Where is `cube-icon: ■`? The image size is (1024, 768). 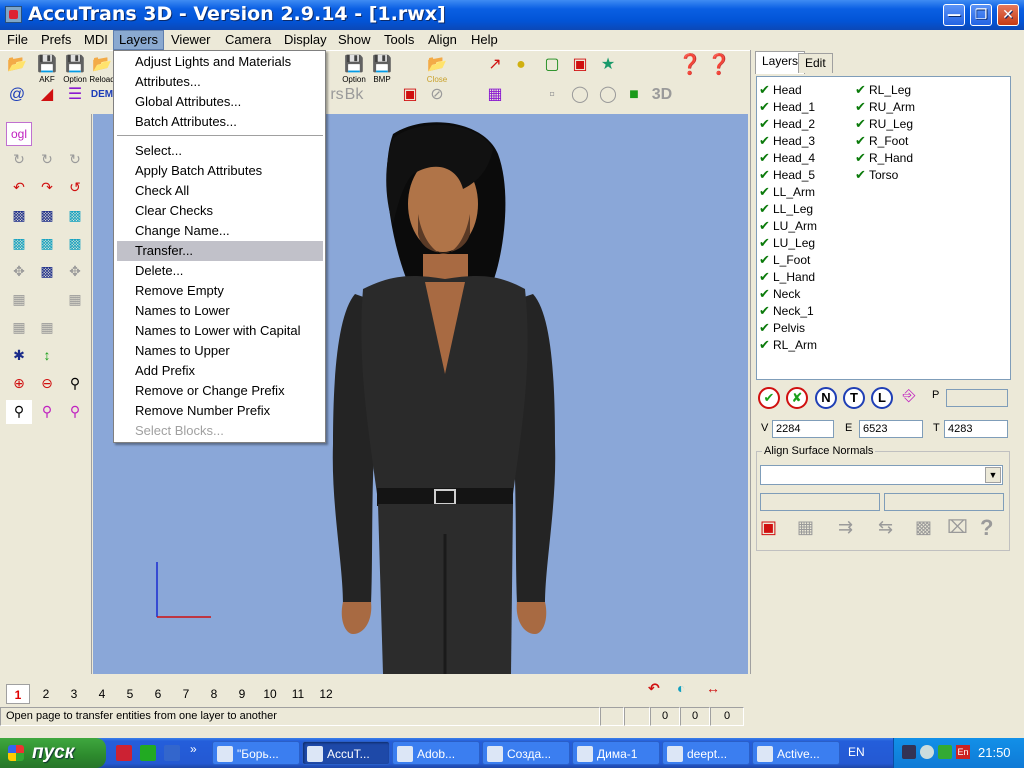
cube-icon: ■ is located at coordinates (634, 98).